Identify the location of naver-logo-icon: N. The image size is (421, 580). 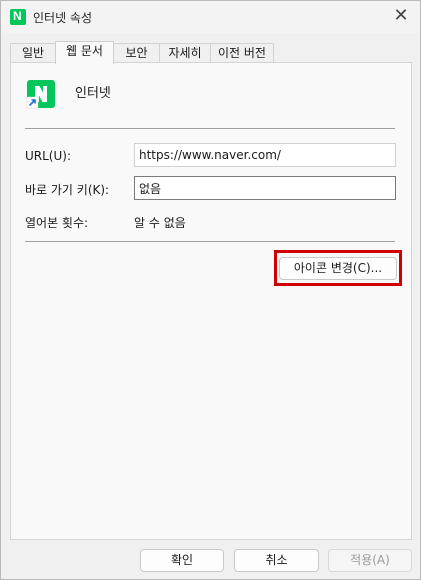
(18, 17).